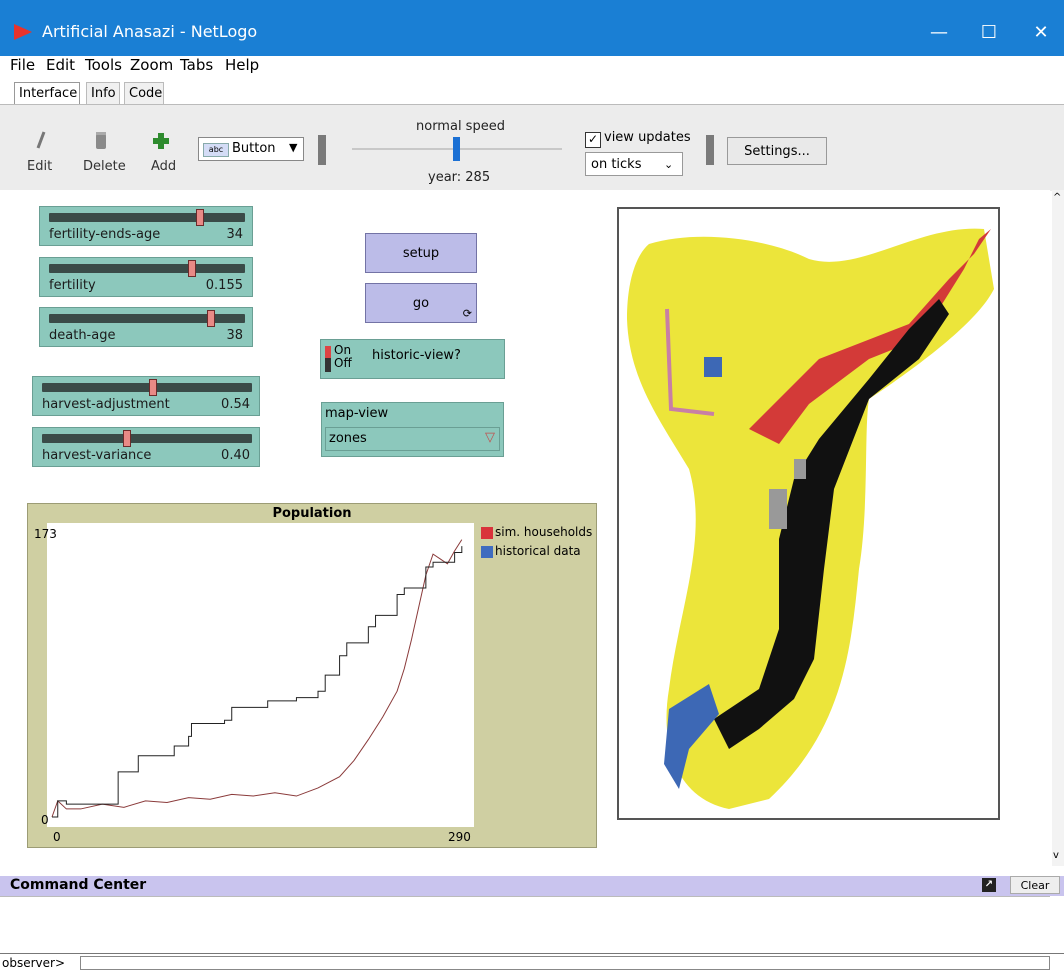  I want to click on series-line-sim-households, so click(257, 678).